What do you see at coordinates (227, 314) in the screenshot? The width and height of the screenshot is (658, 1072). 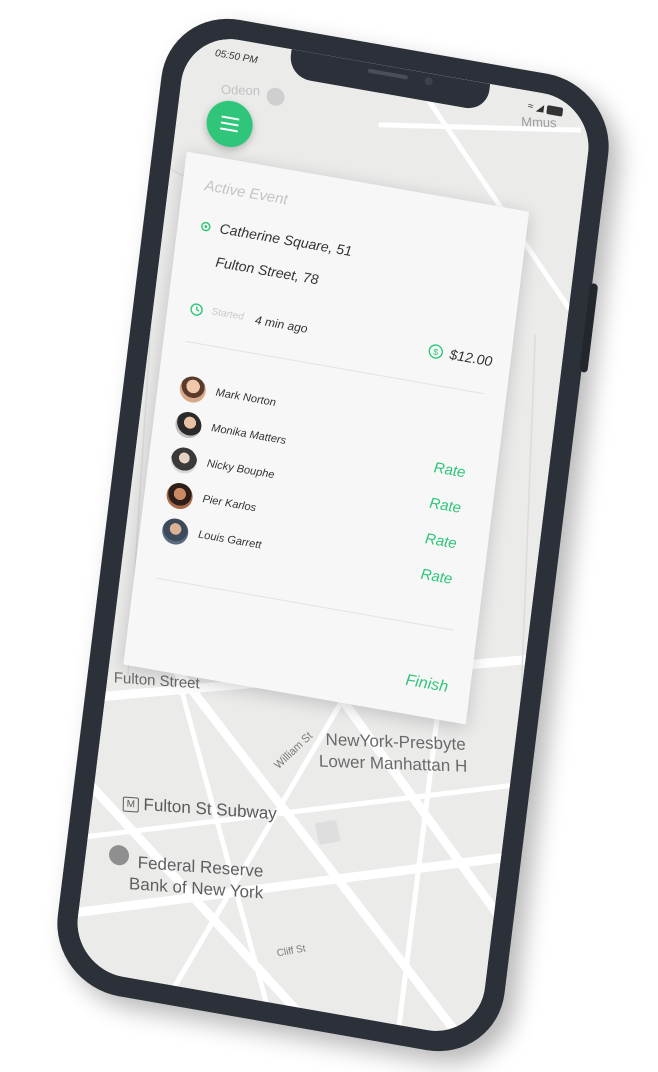 I see `started-label: Started` at bounding box center [227, 314].